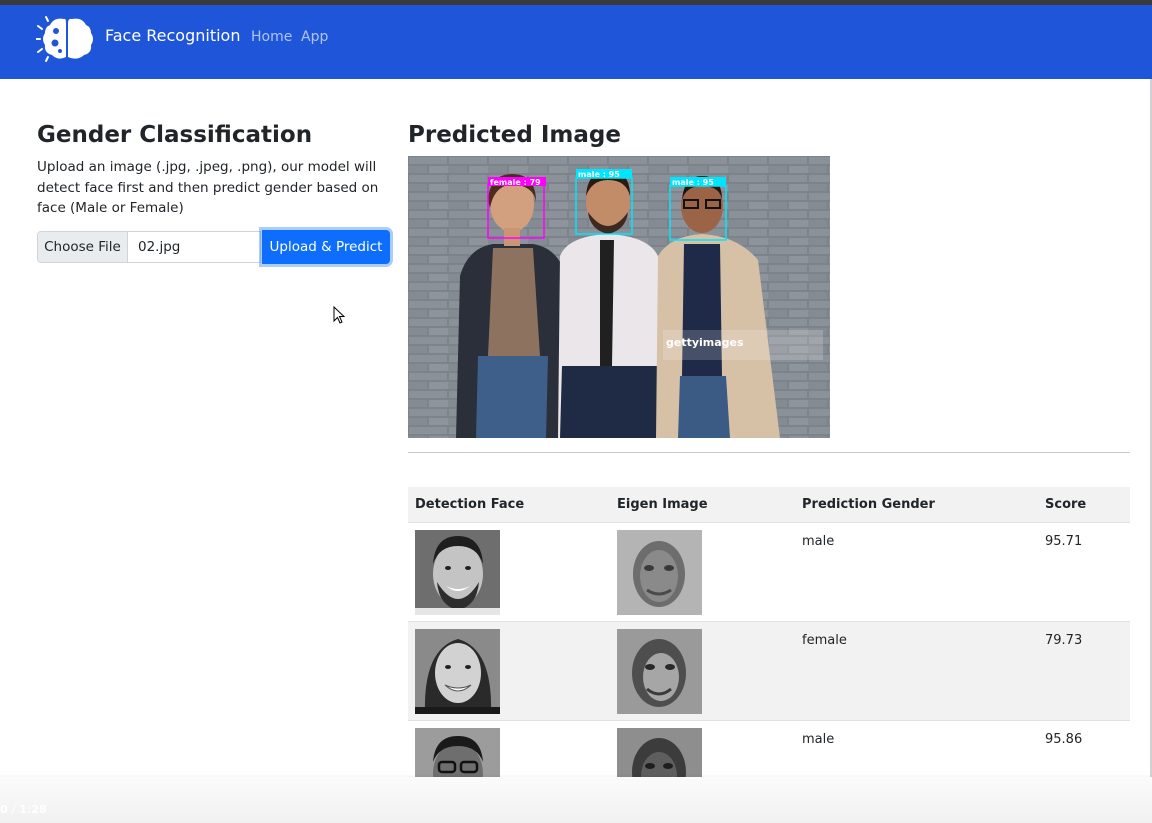 The image size is (1152, 823). I want to click on header-eigen-image: Eigen Image, so click(702, 505).